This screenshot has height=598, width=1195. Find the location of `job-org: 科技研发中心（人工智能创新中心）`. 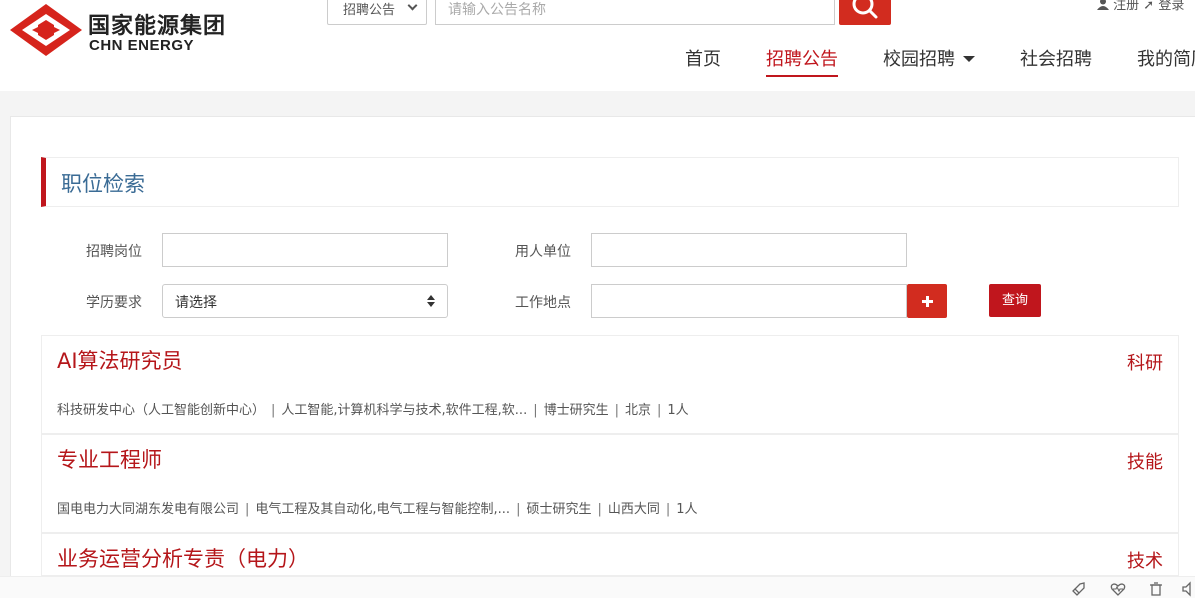

job-org: 科技研发中心（人工智能创新中心） is located at coordinates (161, 410).